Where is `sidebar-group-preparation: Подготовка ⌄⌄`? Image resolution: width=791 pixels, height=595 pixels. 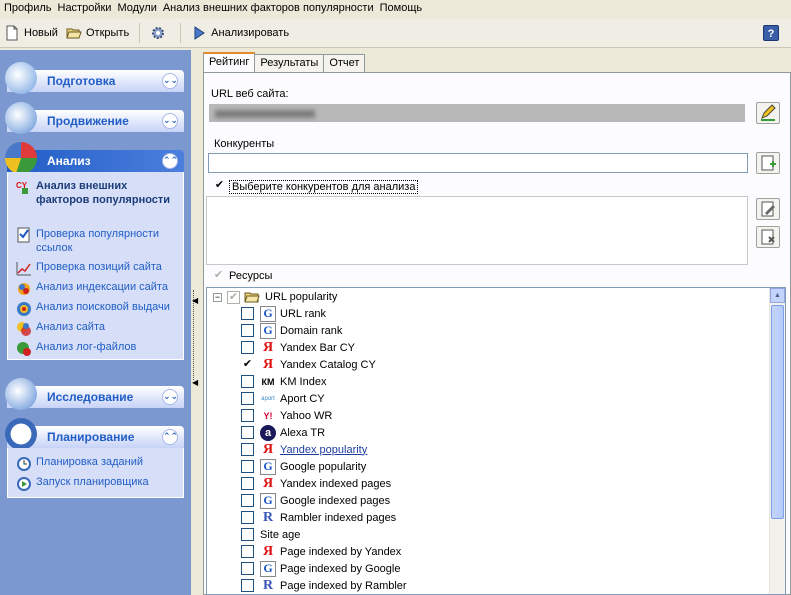
sidebar-group-preparation: Подготовка ⌄⌄ is located at coordinates (94, 78).